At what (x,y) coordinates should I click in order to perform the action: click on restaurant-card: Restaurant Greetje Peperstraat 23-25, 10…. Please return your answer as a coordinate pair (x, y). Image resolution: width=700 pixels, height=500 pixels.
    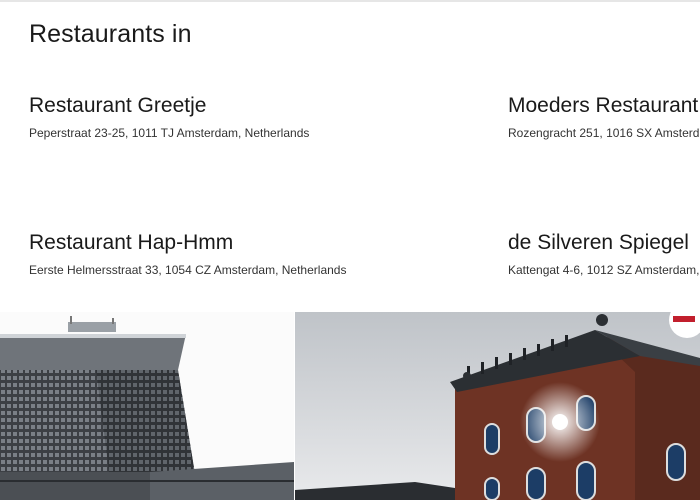
    Looking at the image, I should click on (169, 117).